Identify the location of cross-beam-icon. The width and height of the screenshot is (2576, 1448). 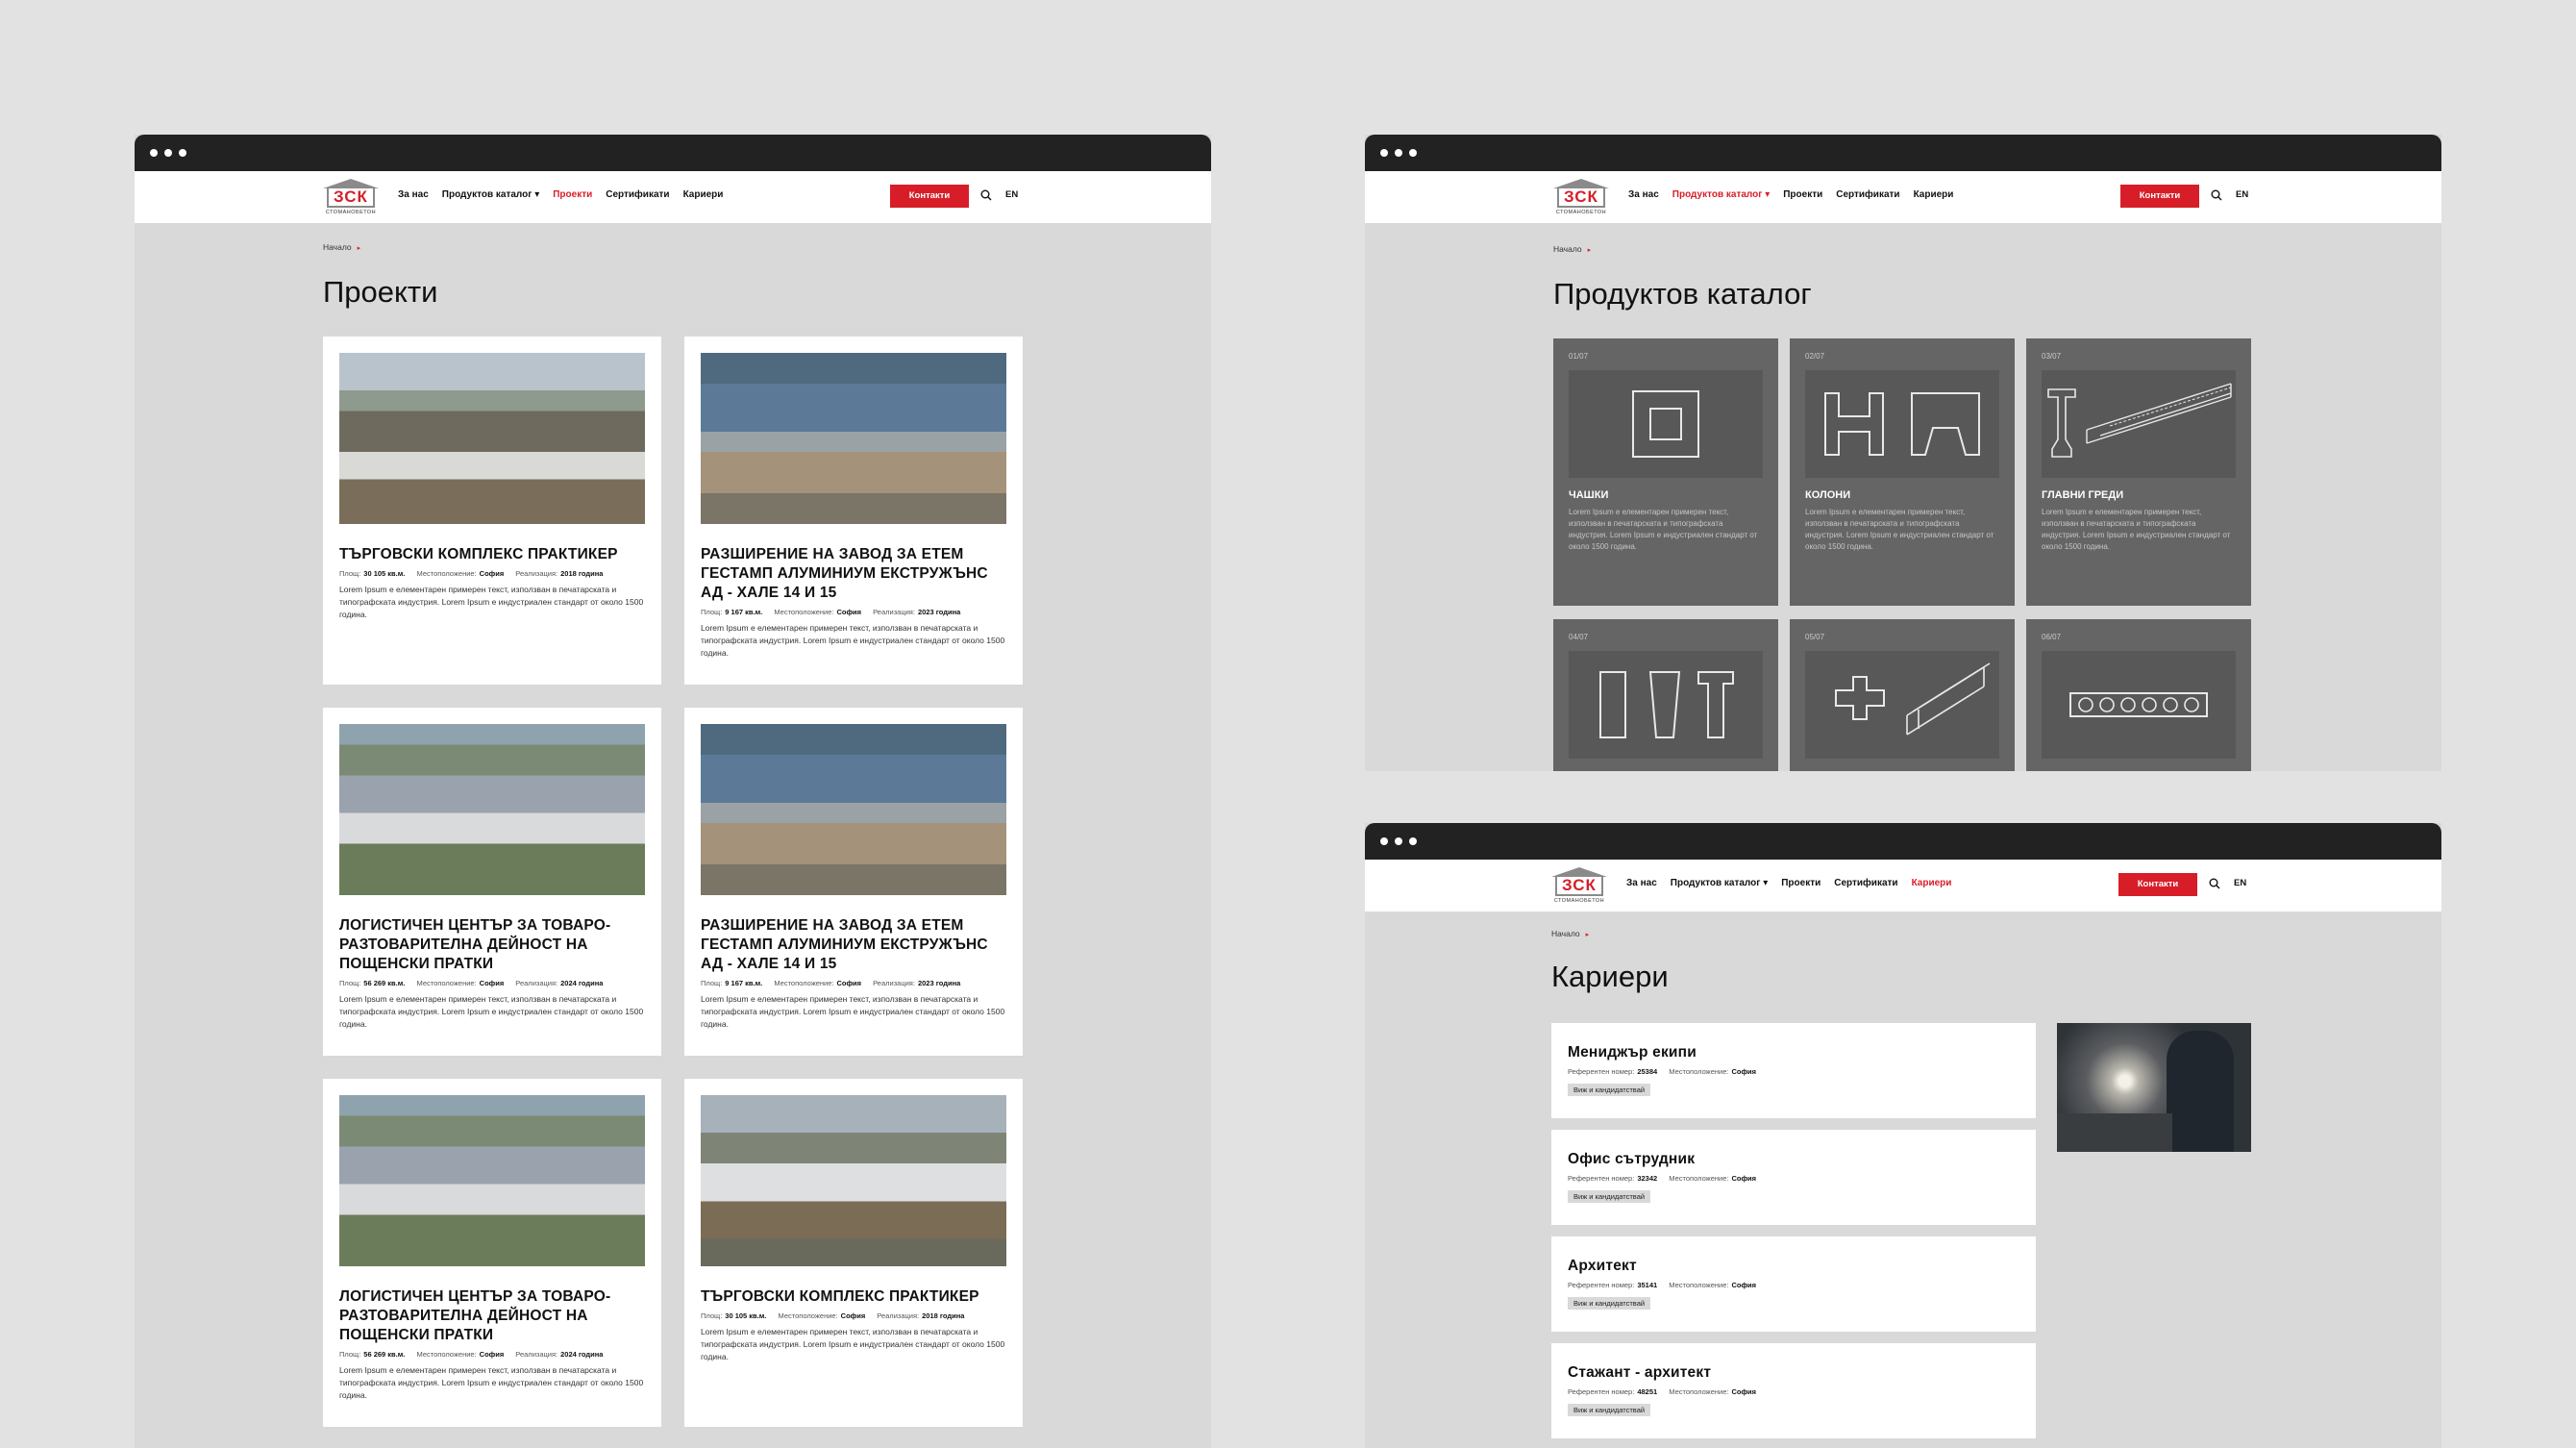
(1902, 705).